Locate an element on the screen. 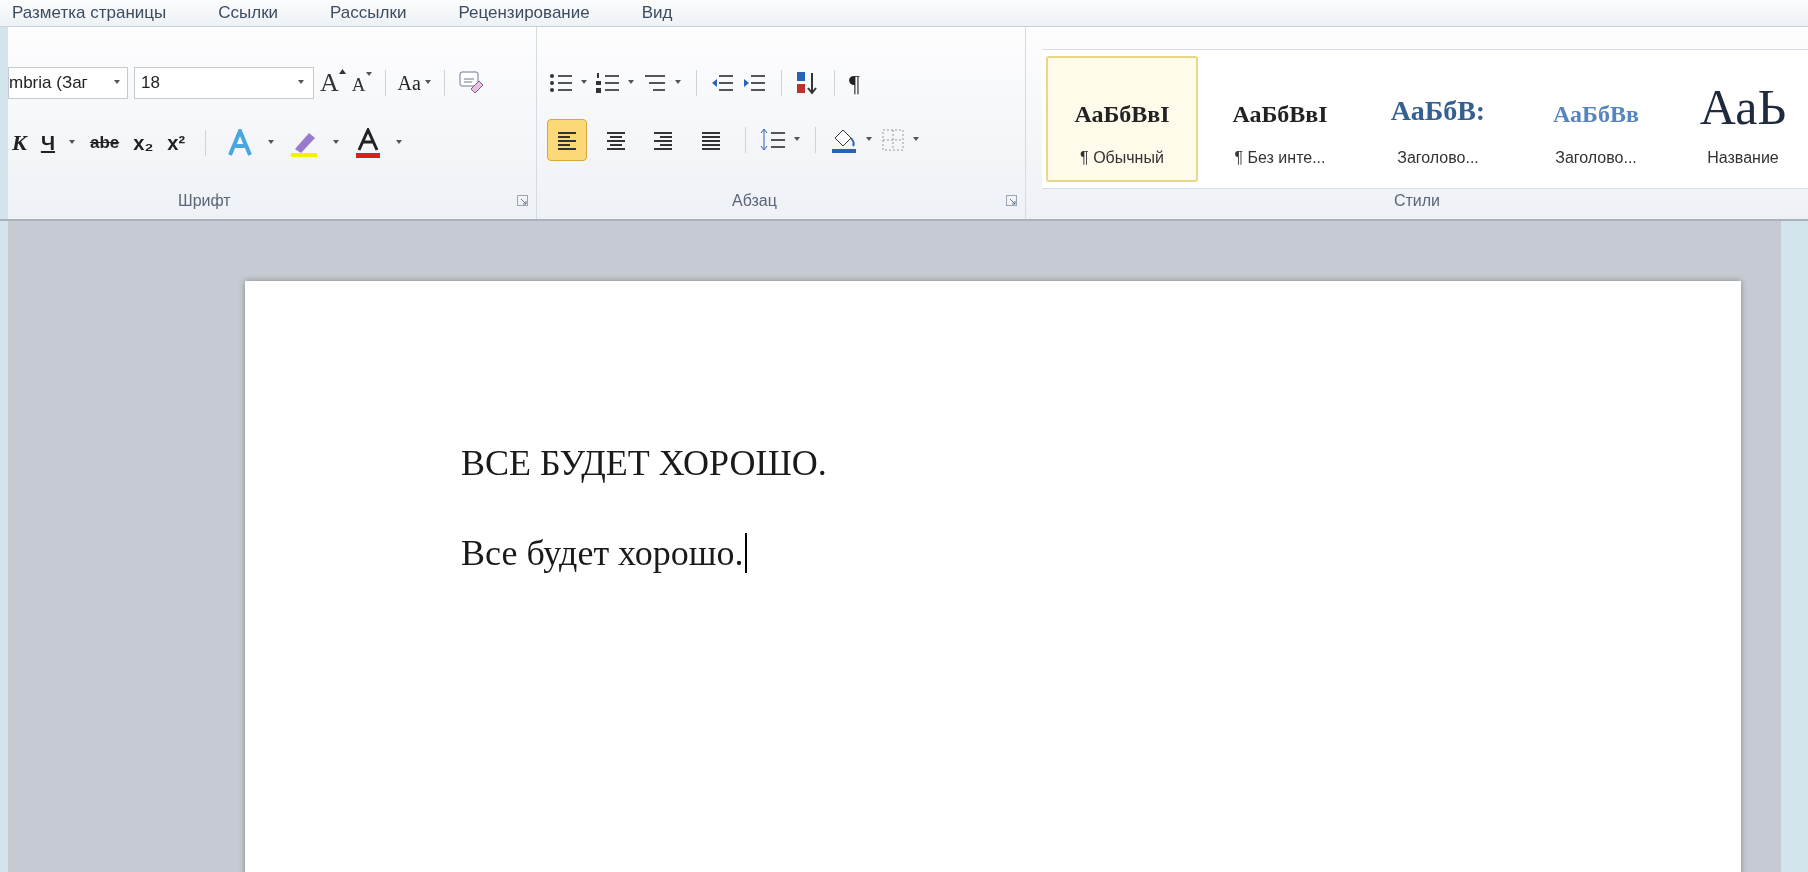  align-left-button is located at coordinates (566, 139).